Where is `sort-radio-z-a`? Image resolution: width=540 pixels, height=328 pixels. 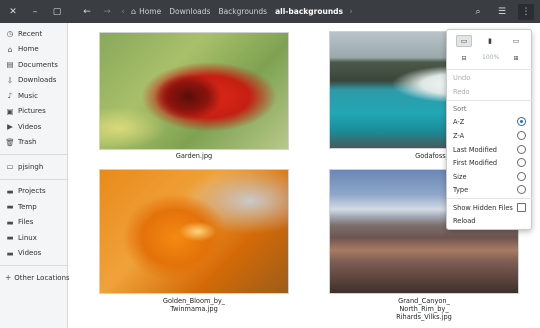 sort-radio-z-a is located at coordinates (521, 135).